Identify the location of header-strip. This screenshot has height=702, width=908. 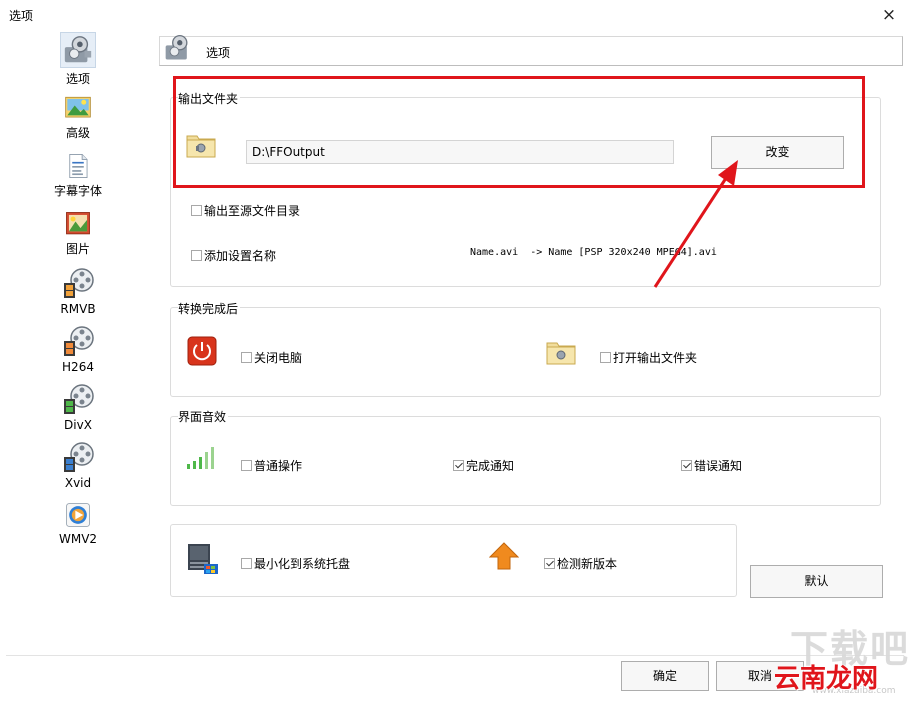
(531, 51).